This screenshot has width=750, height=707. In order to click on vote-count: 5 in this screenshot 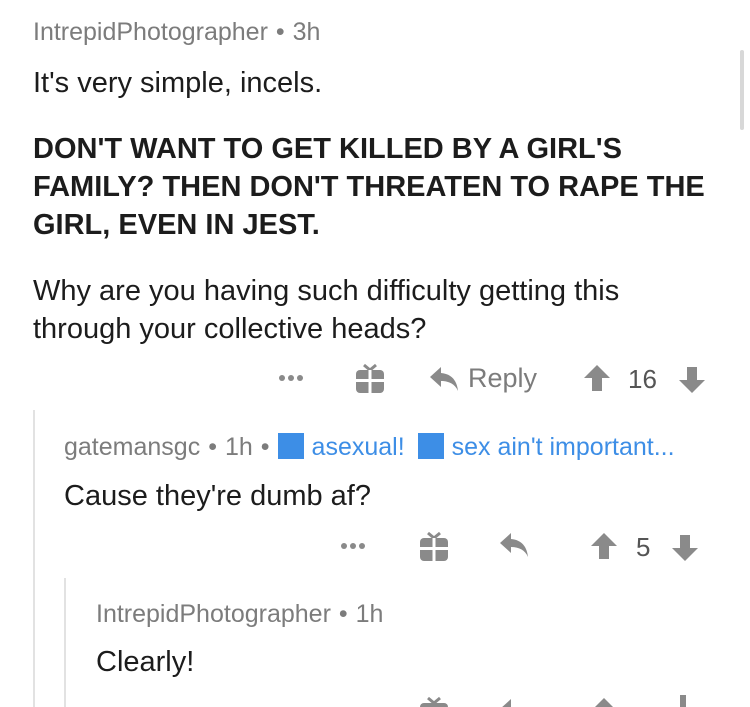, I will do `click(643, 547)`.